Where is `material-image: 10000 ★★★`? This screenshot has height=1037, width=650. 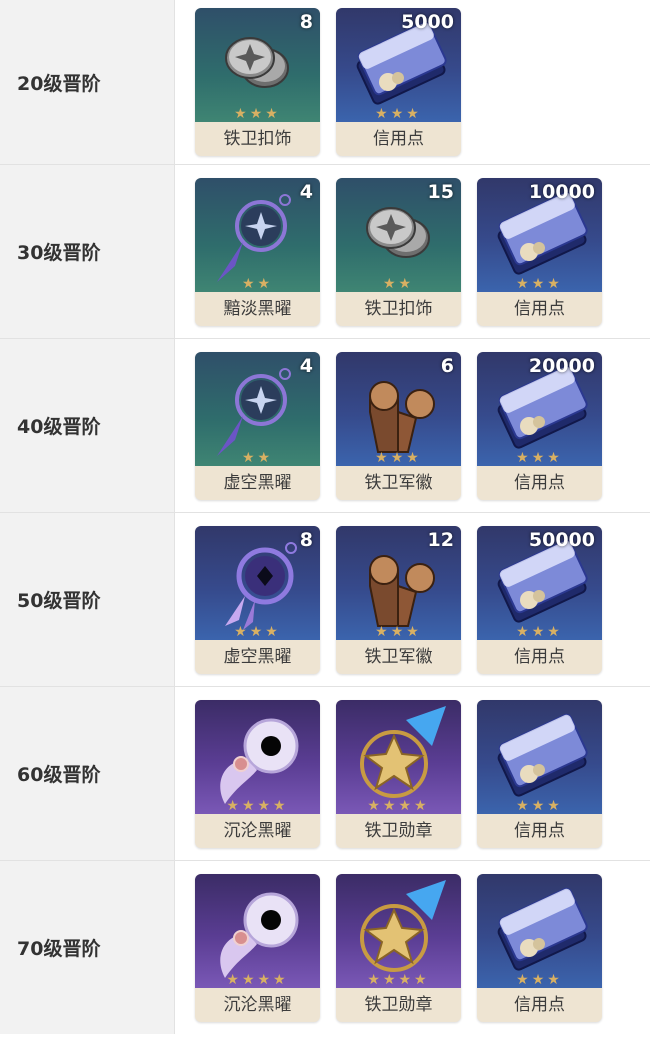 material-image: 10000 ★★★ is located at coordinates (539, 234).